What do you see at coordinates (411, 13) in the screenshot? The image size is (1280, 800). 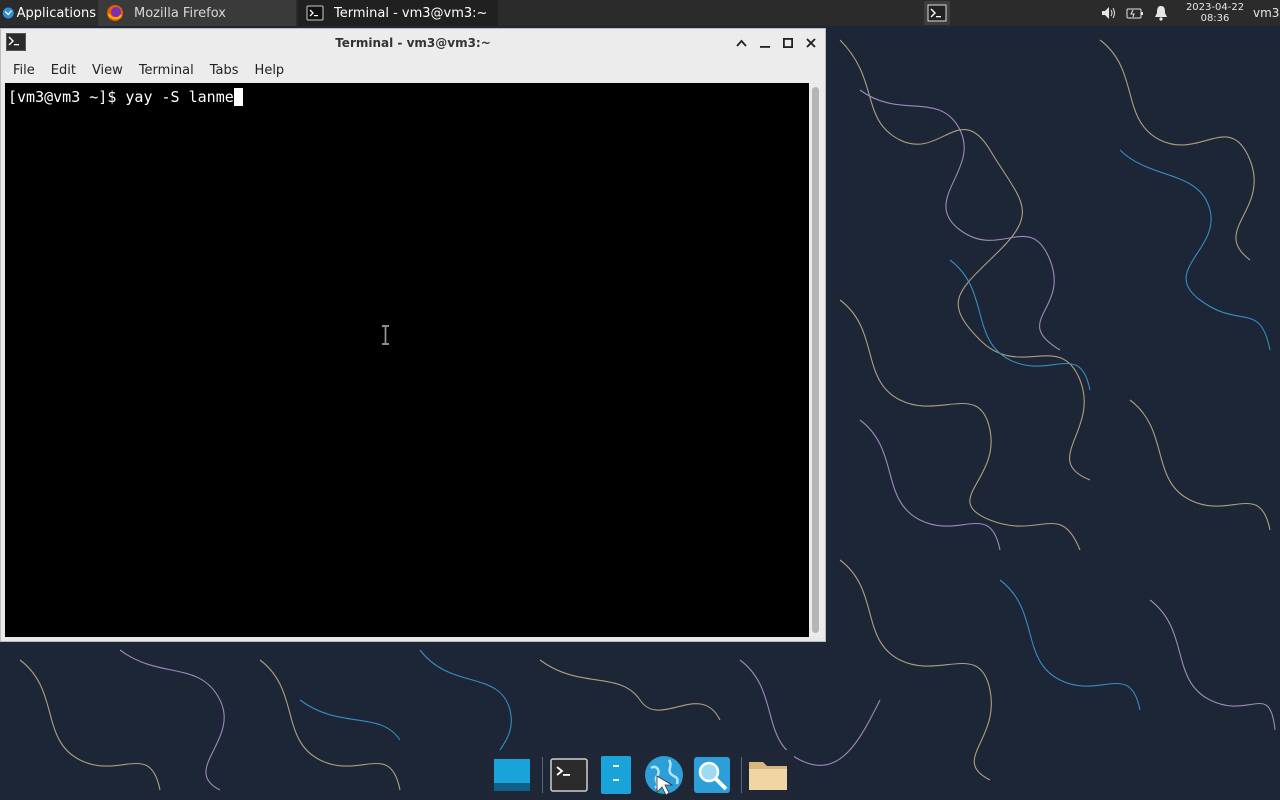 I see `taskbar-terminal-label: Terminal - vm3@vm3:~` at bounding box center [411, 13].